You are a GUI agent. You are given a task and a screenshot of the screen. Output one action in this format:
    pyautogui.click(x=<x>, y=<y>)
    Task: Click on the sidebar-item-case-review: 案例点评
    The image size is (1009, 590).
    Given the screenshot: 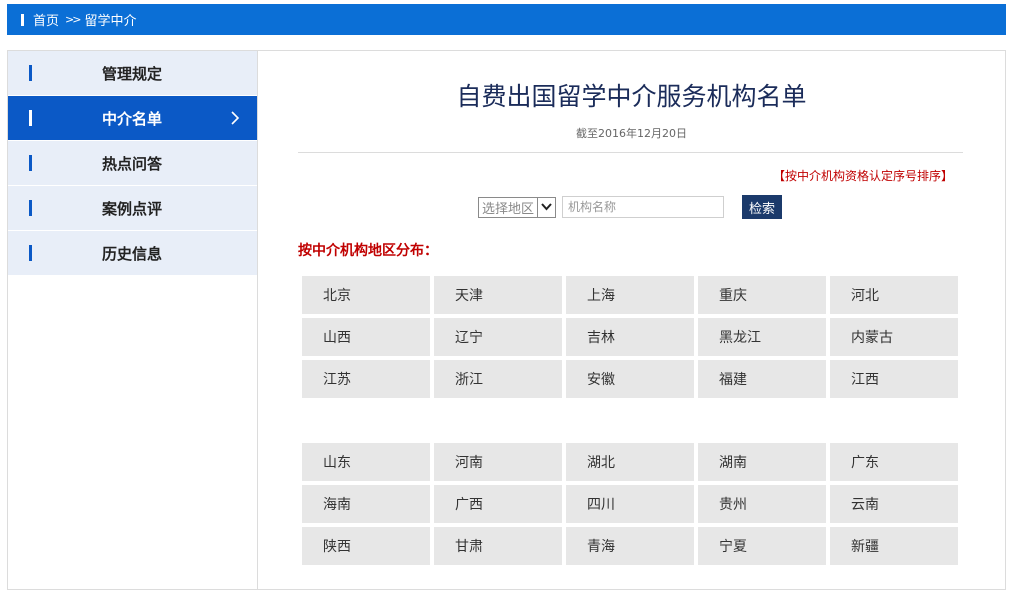 What is the action you would take?
    pyautogui.click(x=132, y=208)
    